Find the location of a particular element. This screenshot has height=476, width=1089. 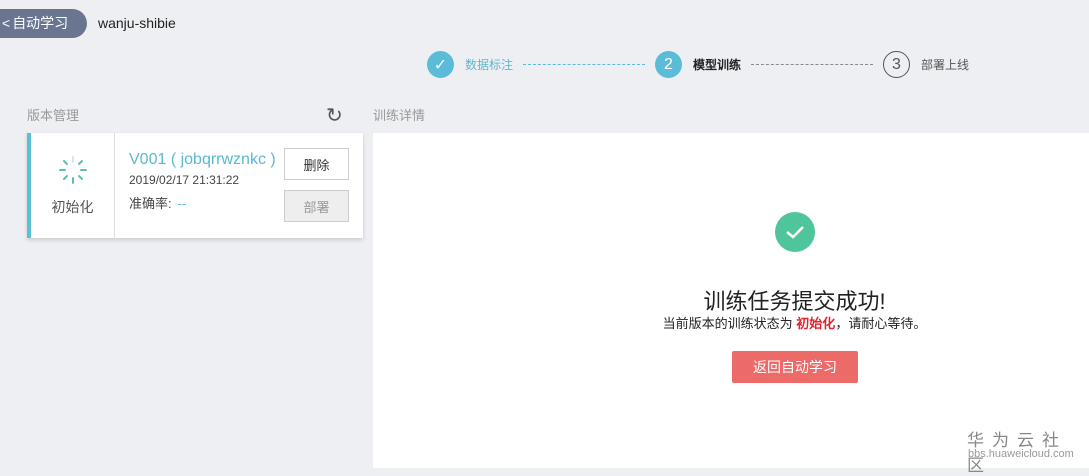

success-title: 训练任务提交成功! is located at coordinates (794, 301).